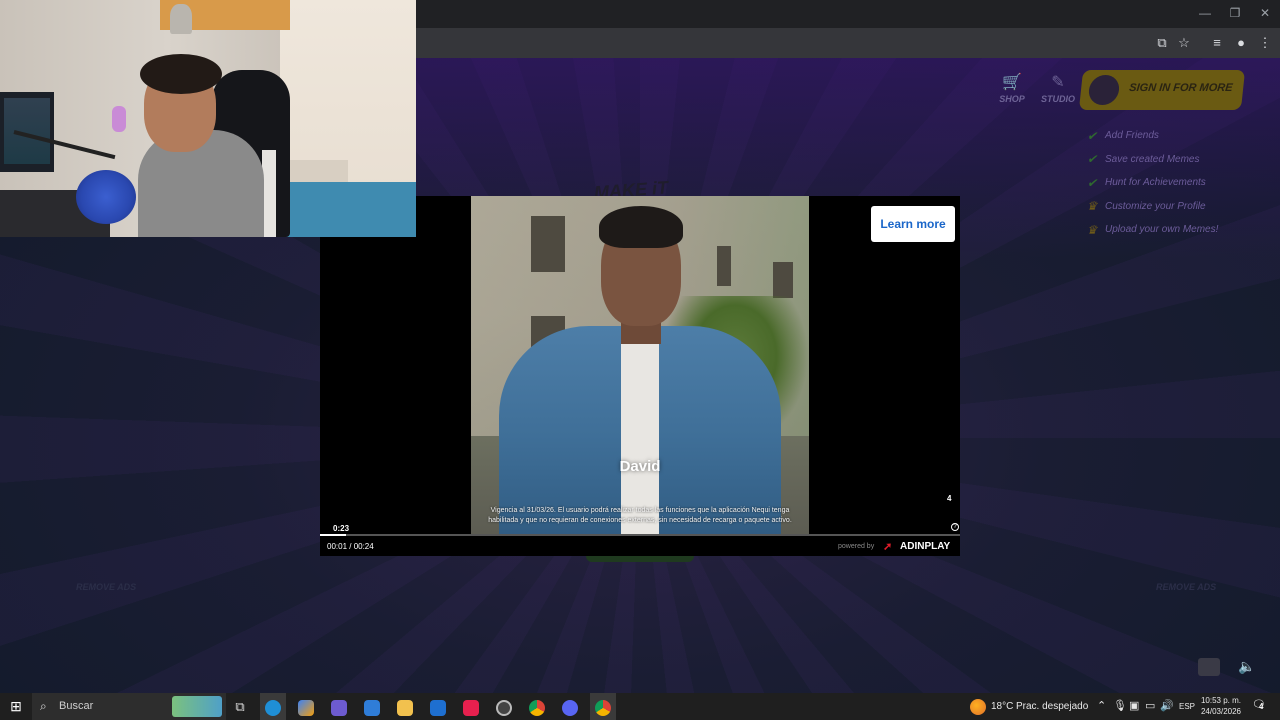  What do you see at coordinates (1002, 706) in the screenshot?
I see `weather-temp: 18°C` at bounding box center [1002, 706].